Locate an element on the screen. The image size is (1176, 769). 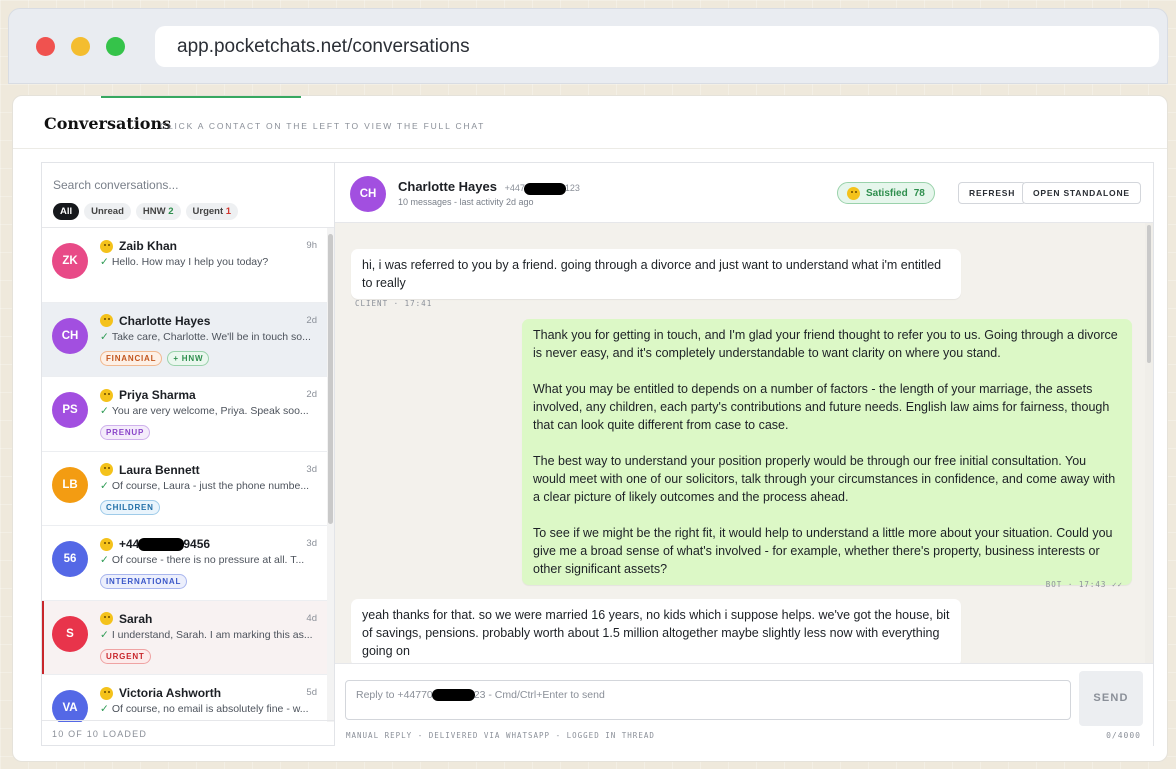
filter-urgent: Urgent 1 is located at coordinates (212, 211).